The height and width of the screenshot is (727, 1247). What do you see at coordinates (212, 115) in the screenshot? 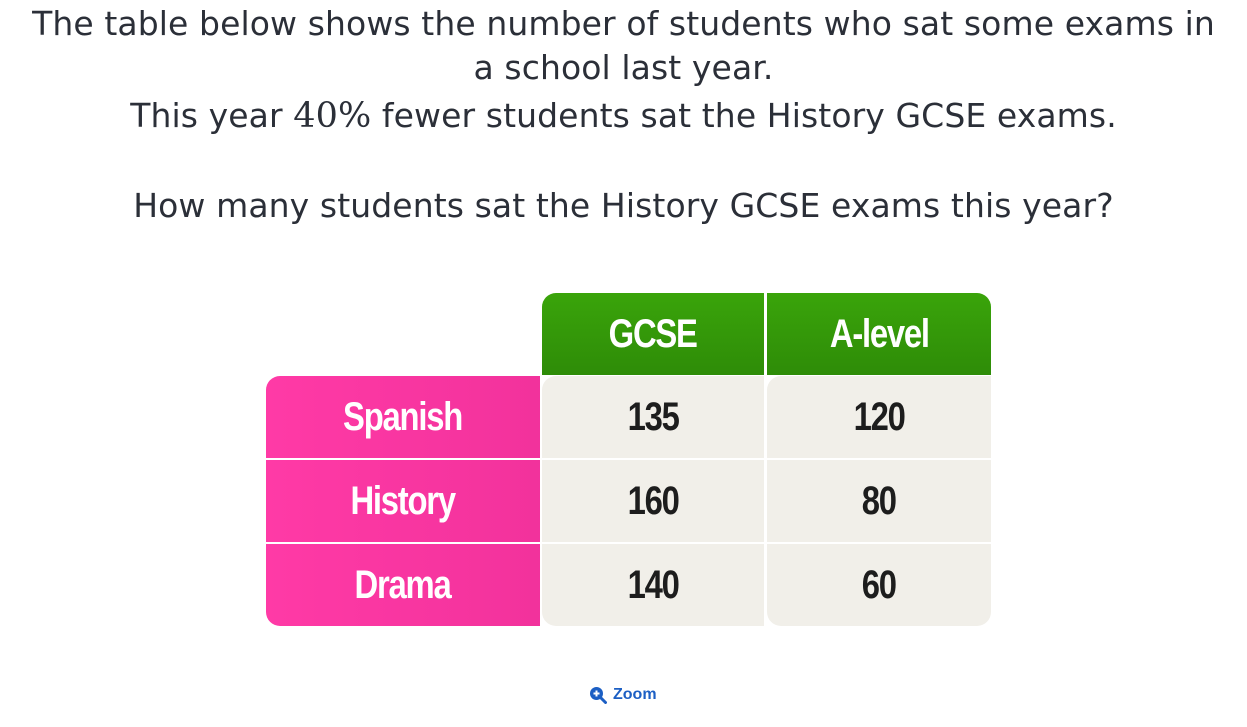
I see `question-line-3-prefix: This year` at bounding box center [212, 115].